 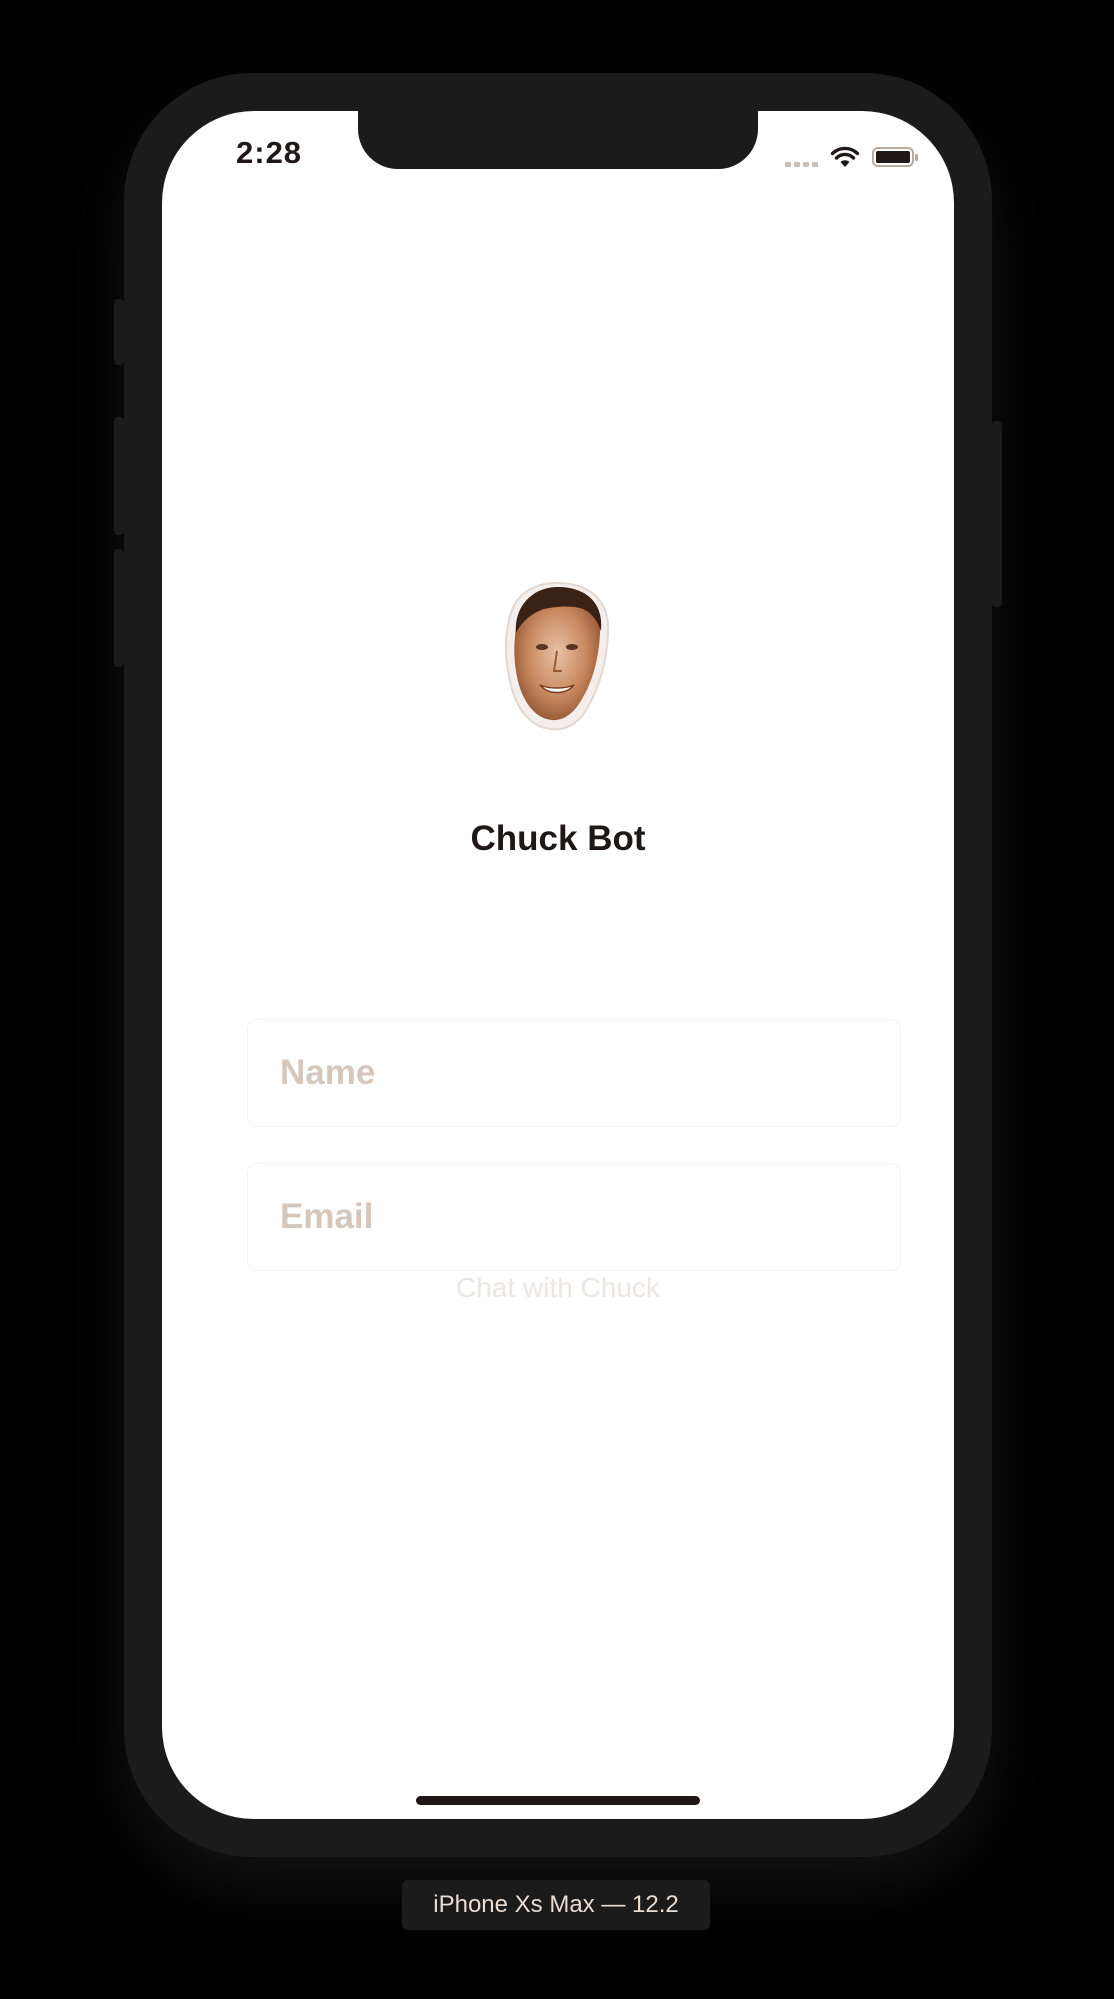 What do you see at coordinates (895, 157) in the screenshot?
I see `battery-icon` at bounding box center [895, 157].